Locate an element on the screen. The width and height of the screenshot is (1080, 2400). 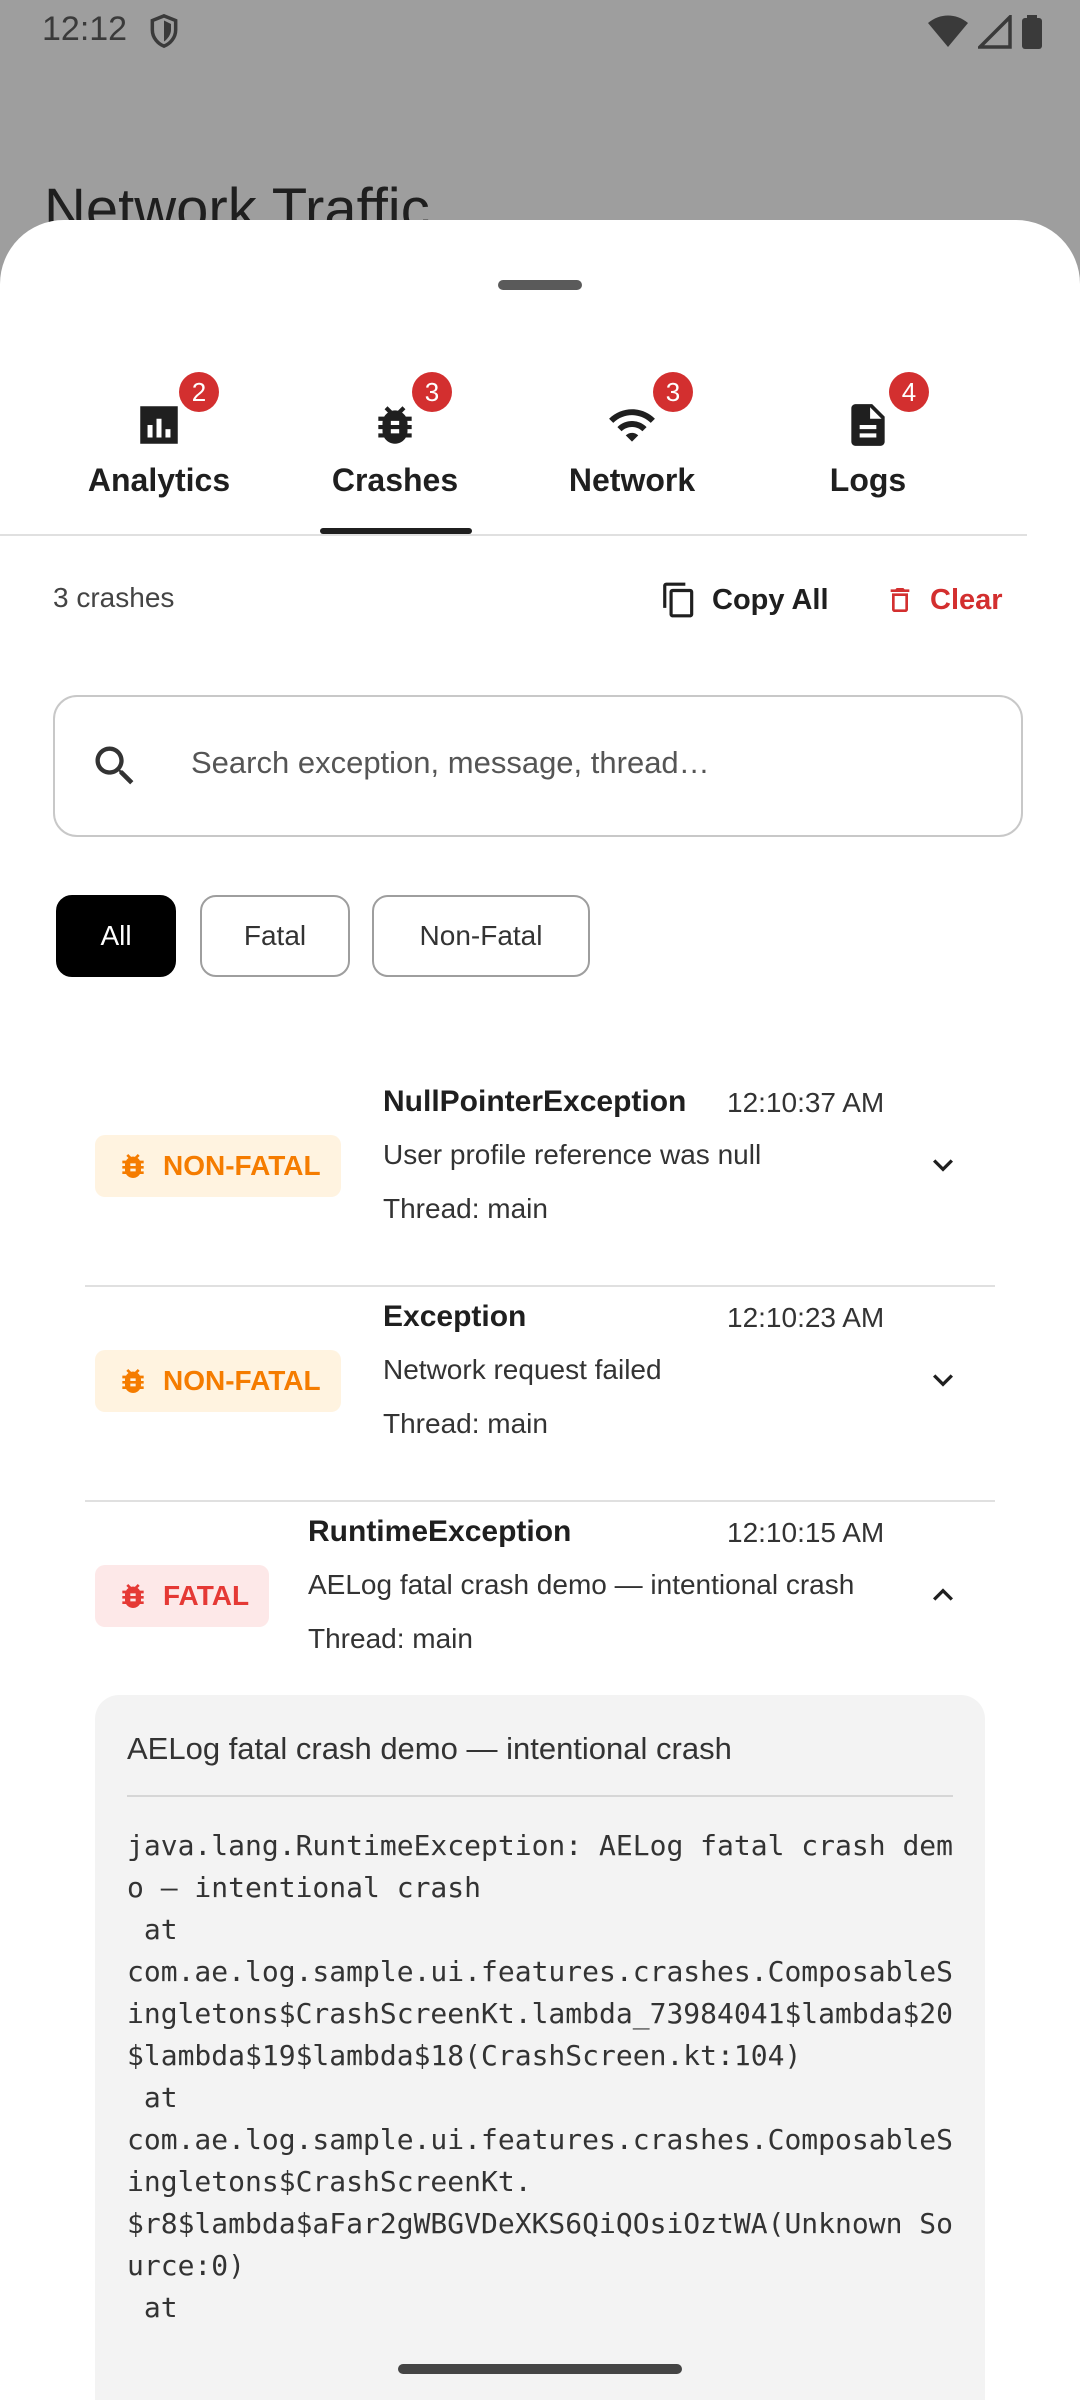
crash-message: User profile reference was null is located at coordinates (572, 1154).